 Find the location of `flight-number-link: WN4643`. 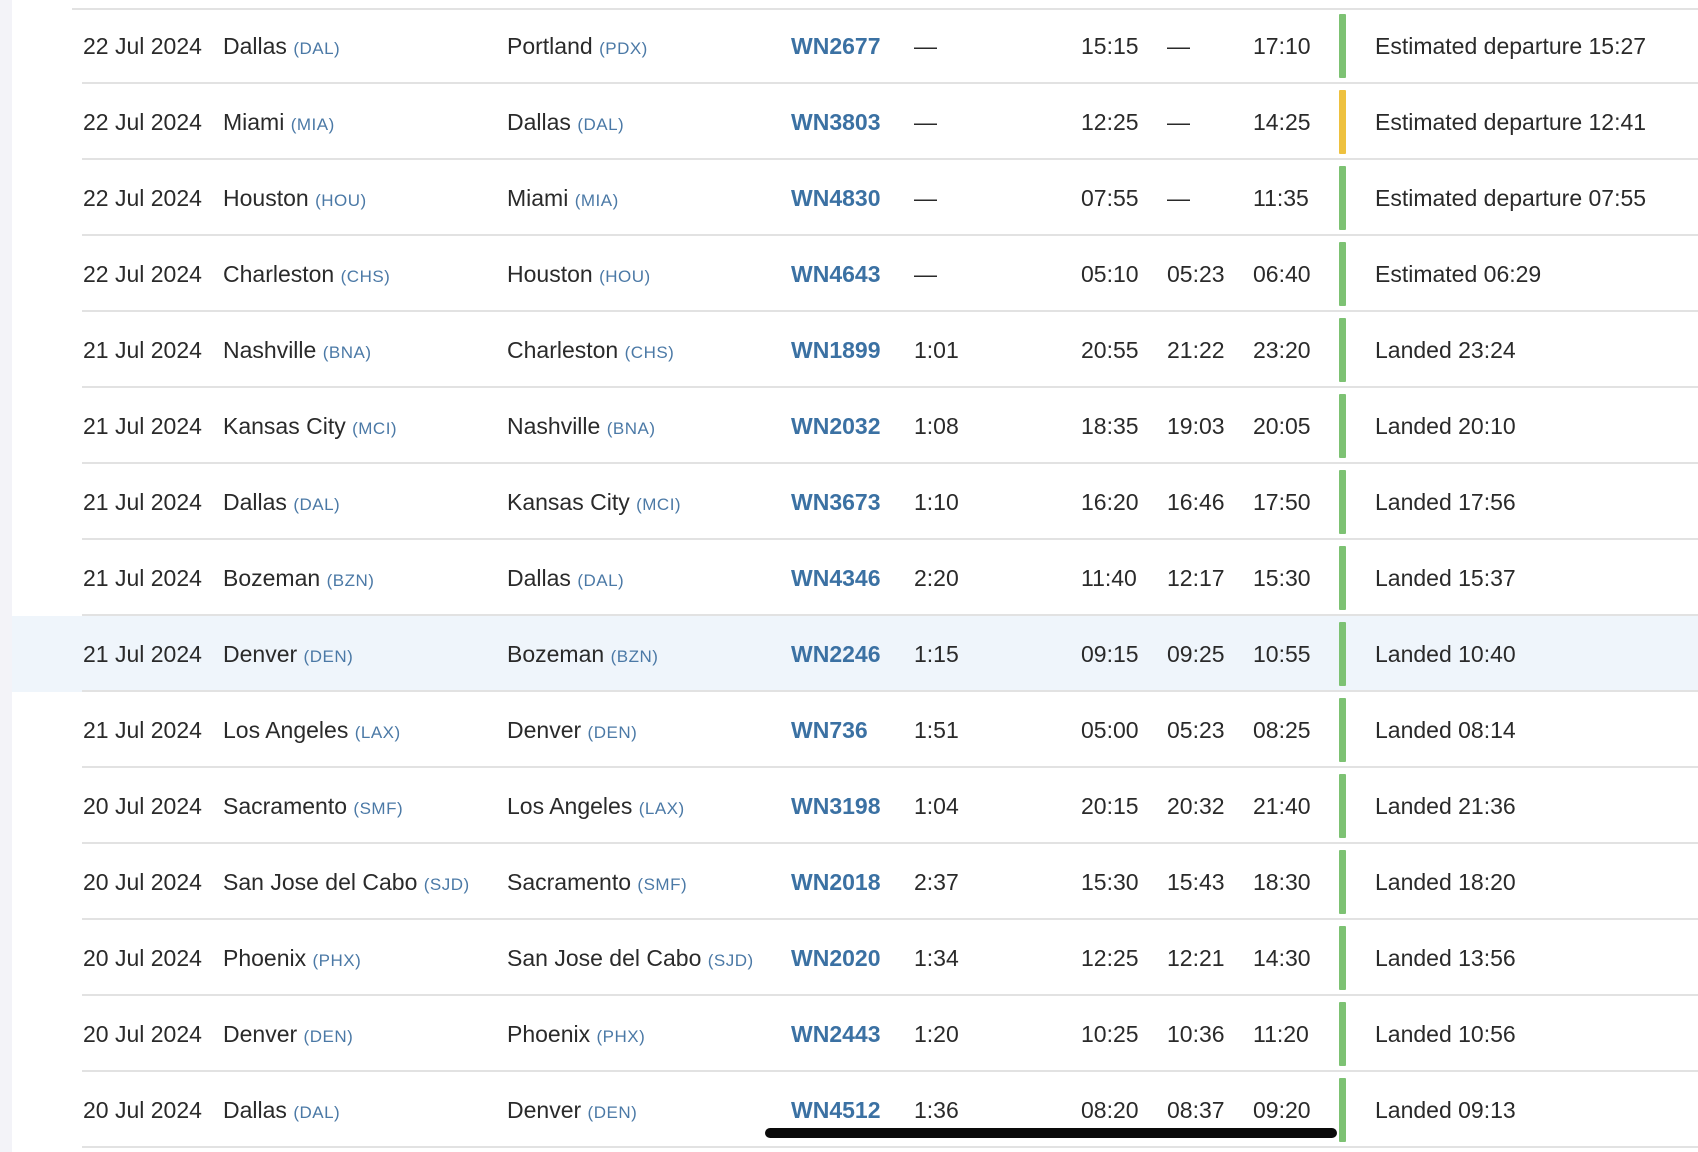

flight-number-link: WN4643 is located at coordinates (835, 274).